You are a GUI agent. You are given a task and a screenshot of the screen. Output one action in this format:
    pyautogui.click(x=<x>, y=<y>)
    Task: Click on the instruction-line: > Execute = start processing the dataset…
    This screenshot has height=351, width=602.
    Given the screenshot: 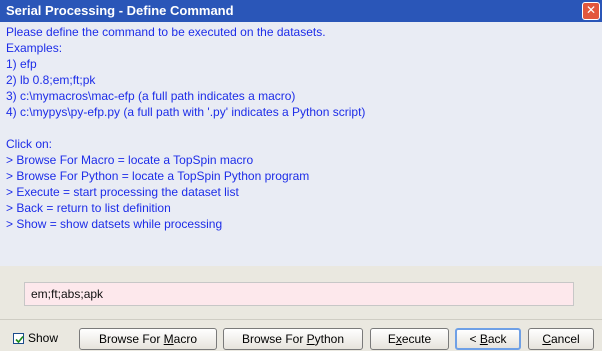 What is the action you would take?
    pyautogui.click(x=122, y=192)
    